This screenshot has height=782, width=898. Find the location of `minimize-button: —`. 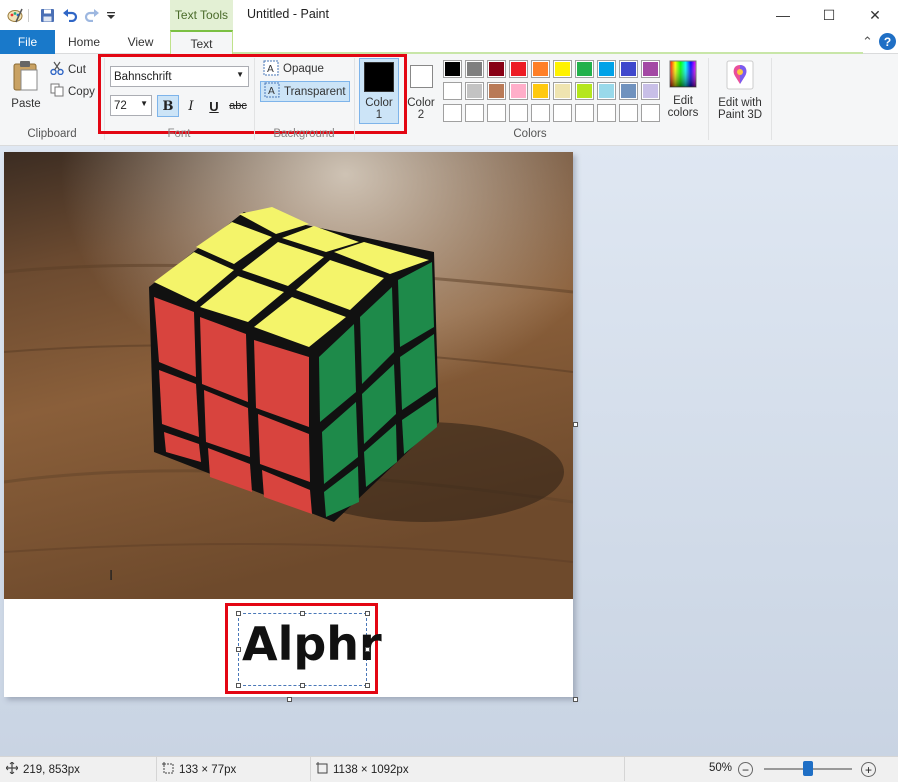

minimize-button: — is located at coordinates (783, 15).